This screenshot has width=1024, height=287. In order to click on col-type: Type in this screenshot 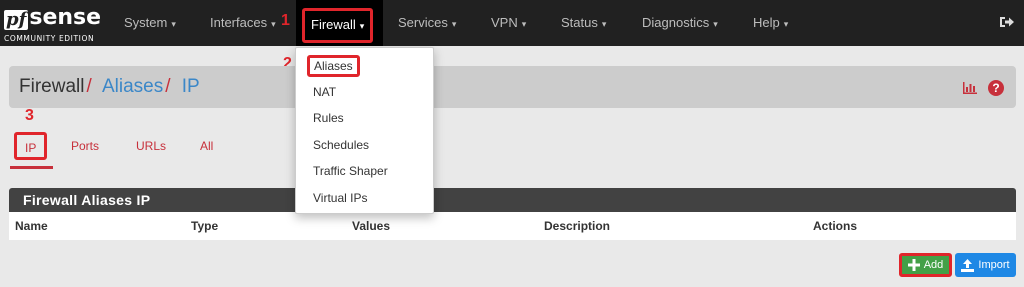, I will do `click(205, 226)`.